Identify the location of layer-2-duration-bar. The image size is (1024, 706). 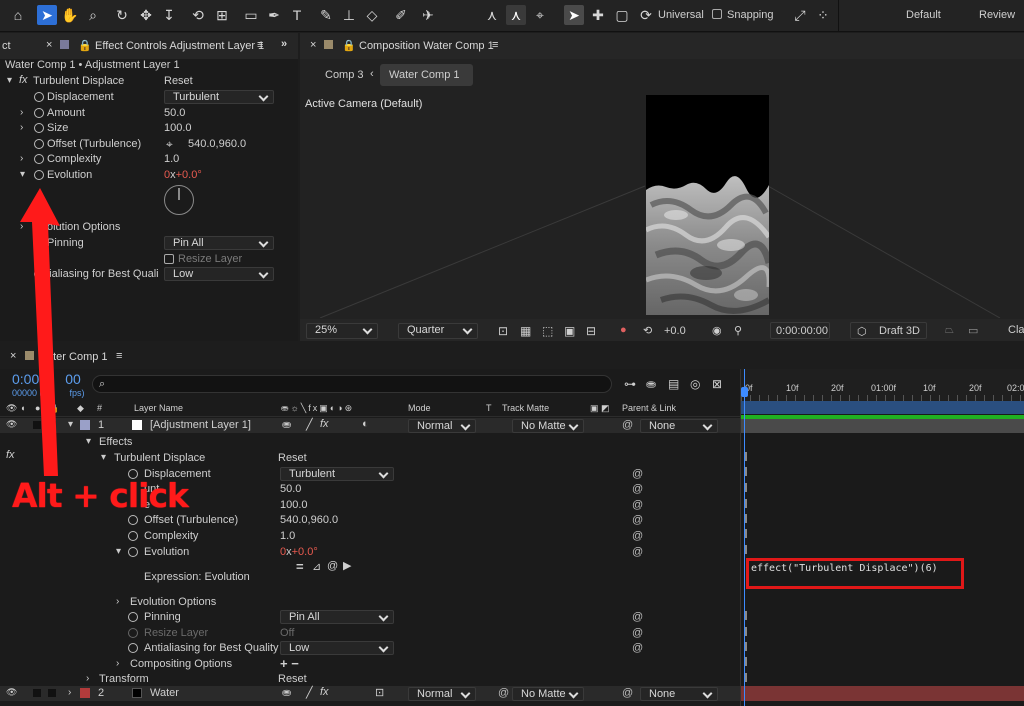
(882, 693).